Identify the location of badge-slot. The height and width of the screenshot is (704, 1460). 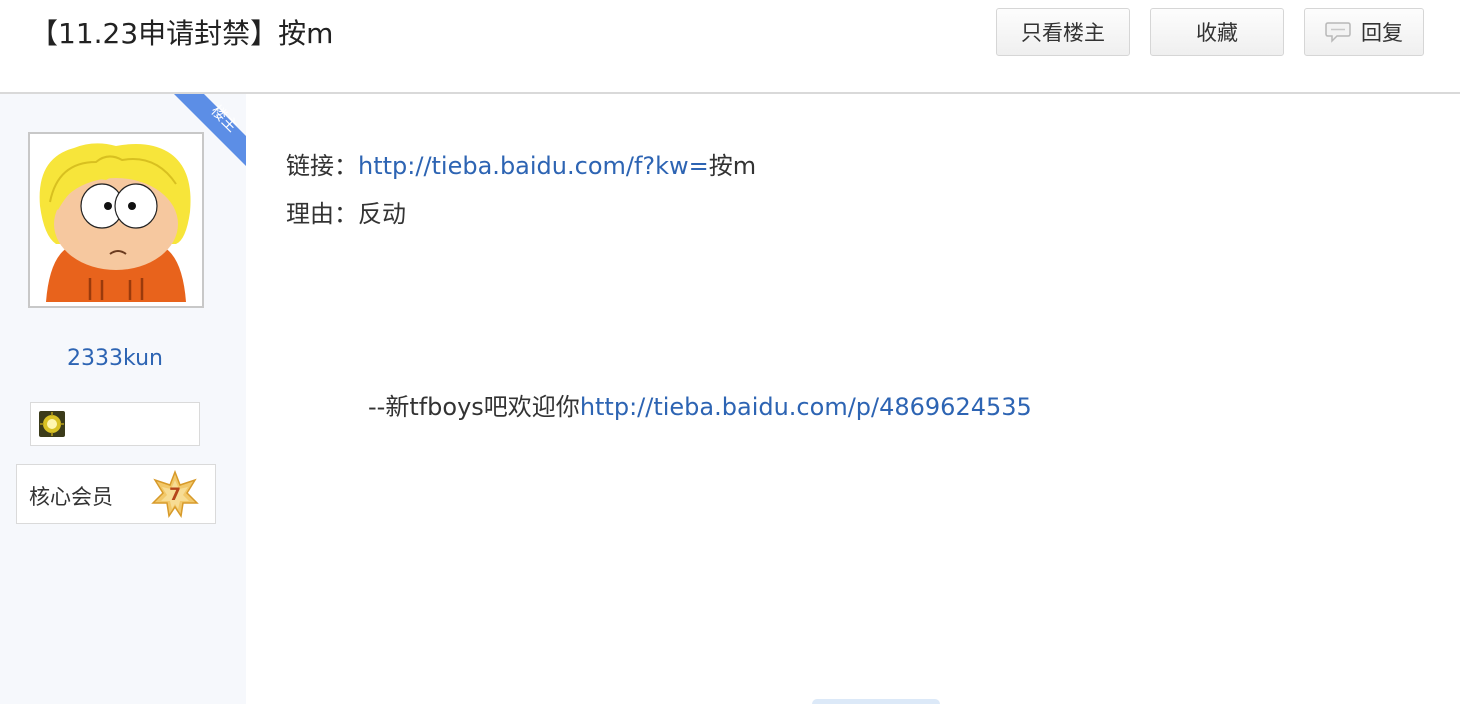
(115, 424).